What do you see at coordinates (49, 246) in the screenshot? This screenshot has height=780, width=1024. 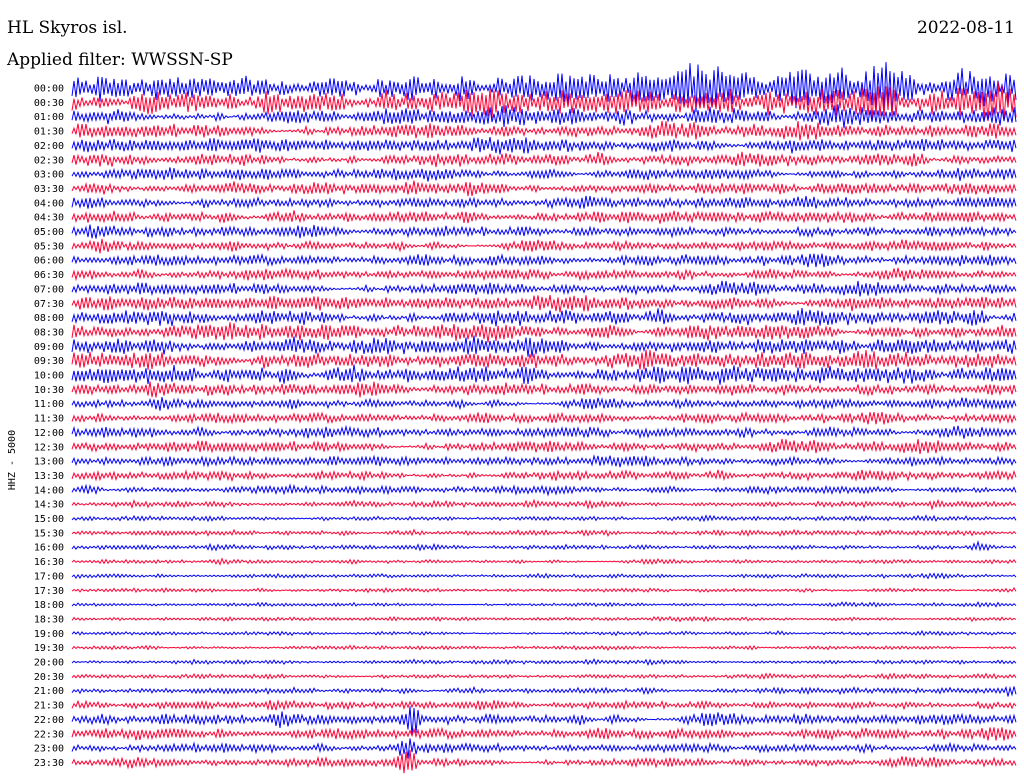 I see `tick-label: 05:30` at bounding box center [49, 246].